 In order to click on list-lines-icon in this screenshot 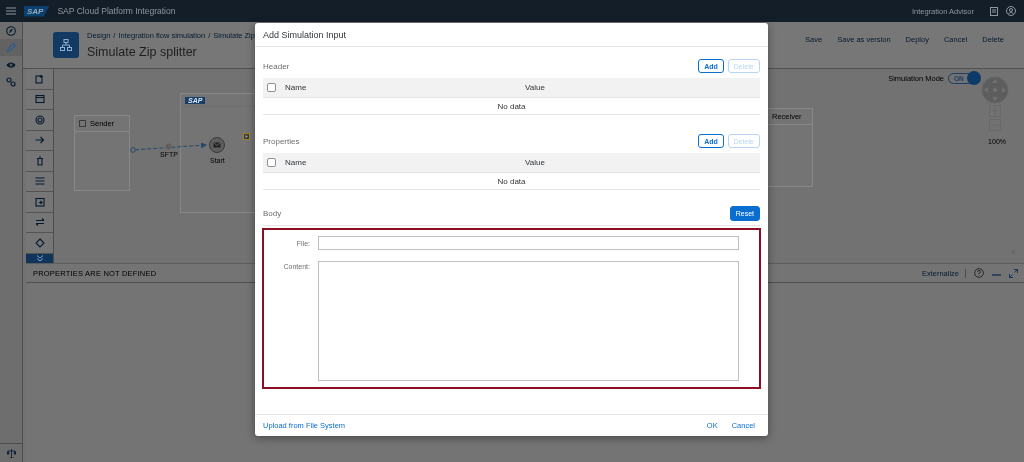, I will do `click(39, 181)`.